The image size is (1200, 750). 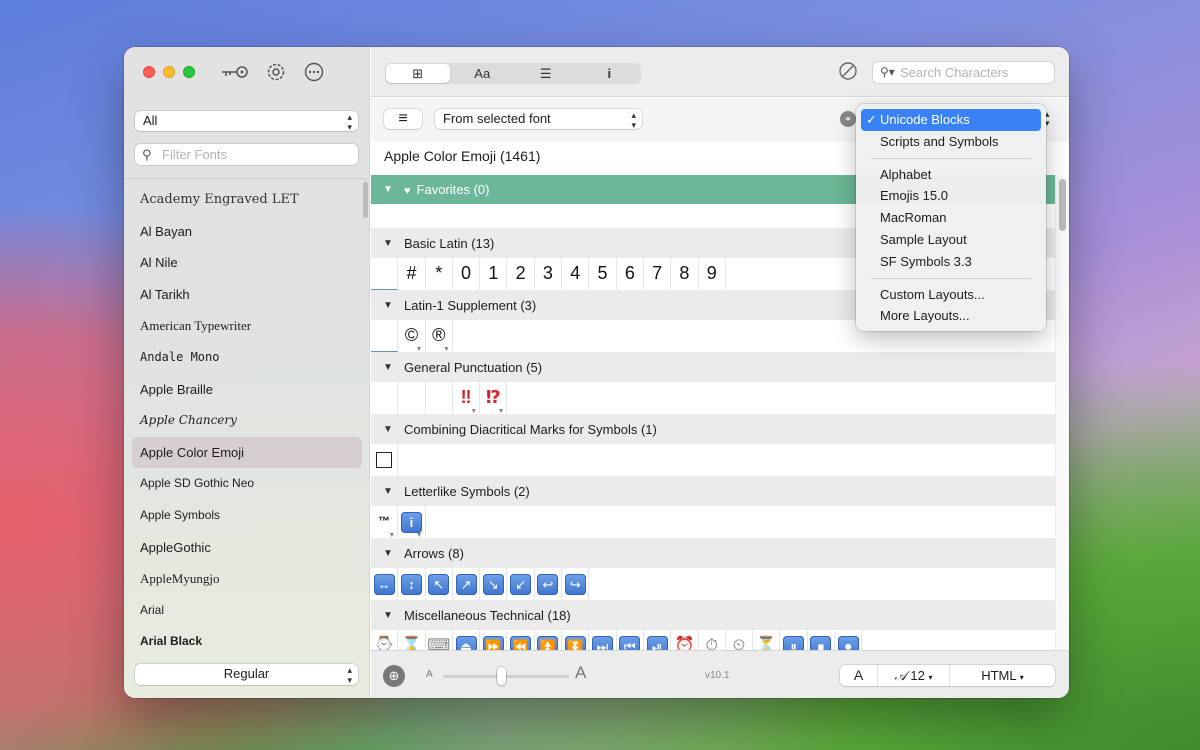 I want to click on no-selection-icon, so click(x=848, y=73).